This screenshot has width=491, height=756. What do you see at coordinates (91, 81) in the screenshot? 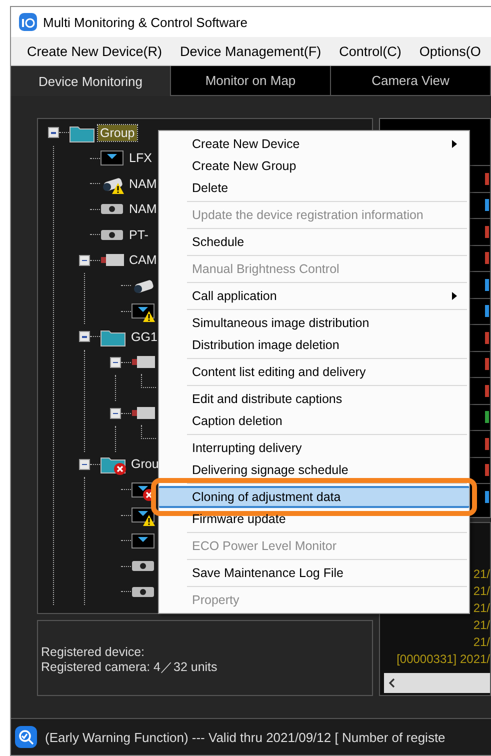
I see `tab: Device Monitoring` at bounding box center [91, 81].